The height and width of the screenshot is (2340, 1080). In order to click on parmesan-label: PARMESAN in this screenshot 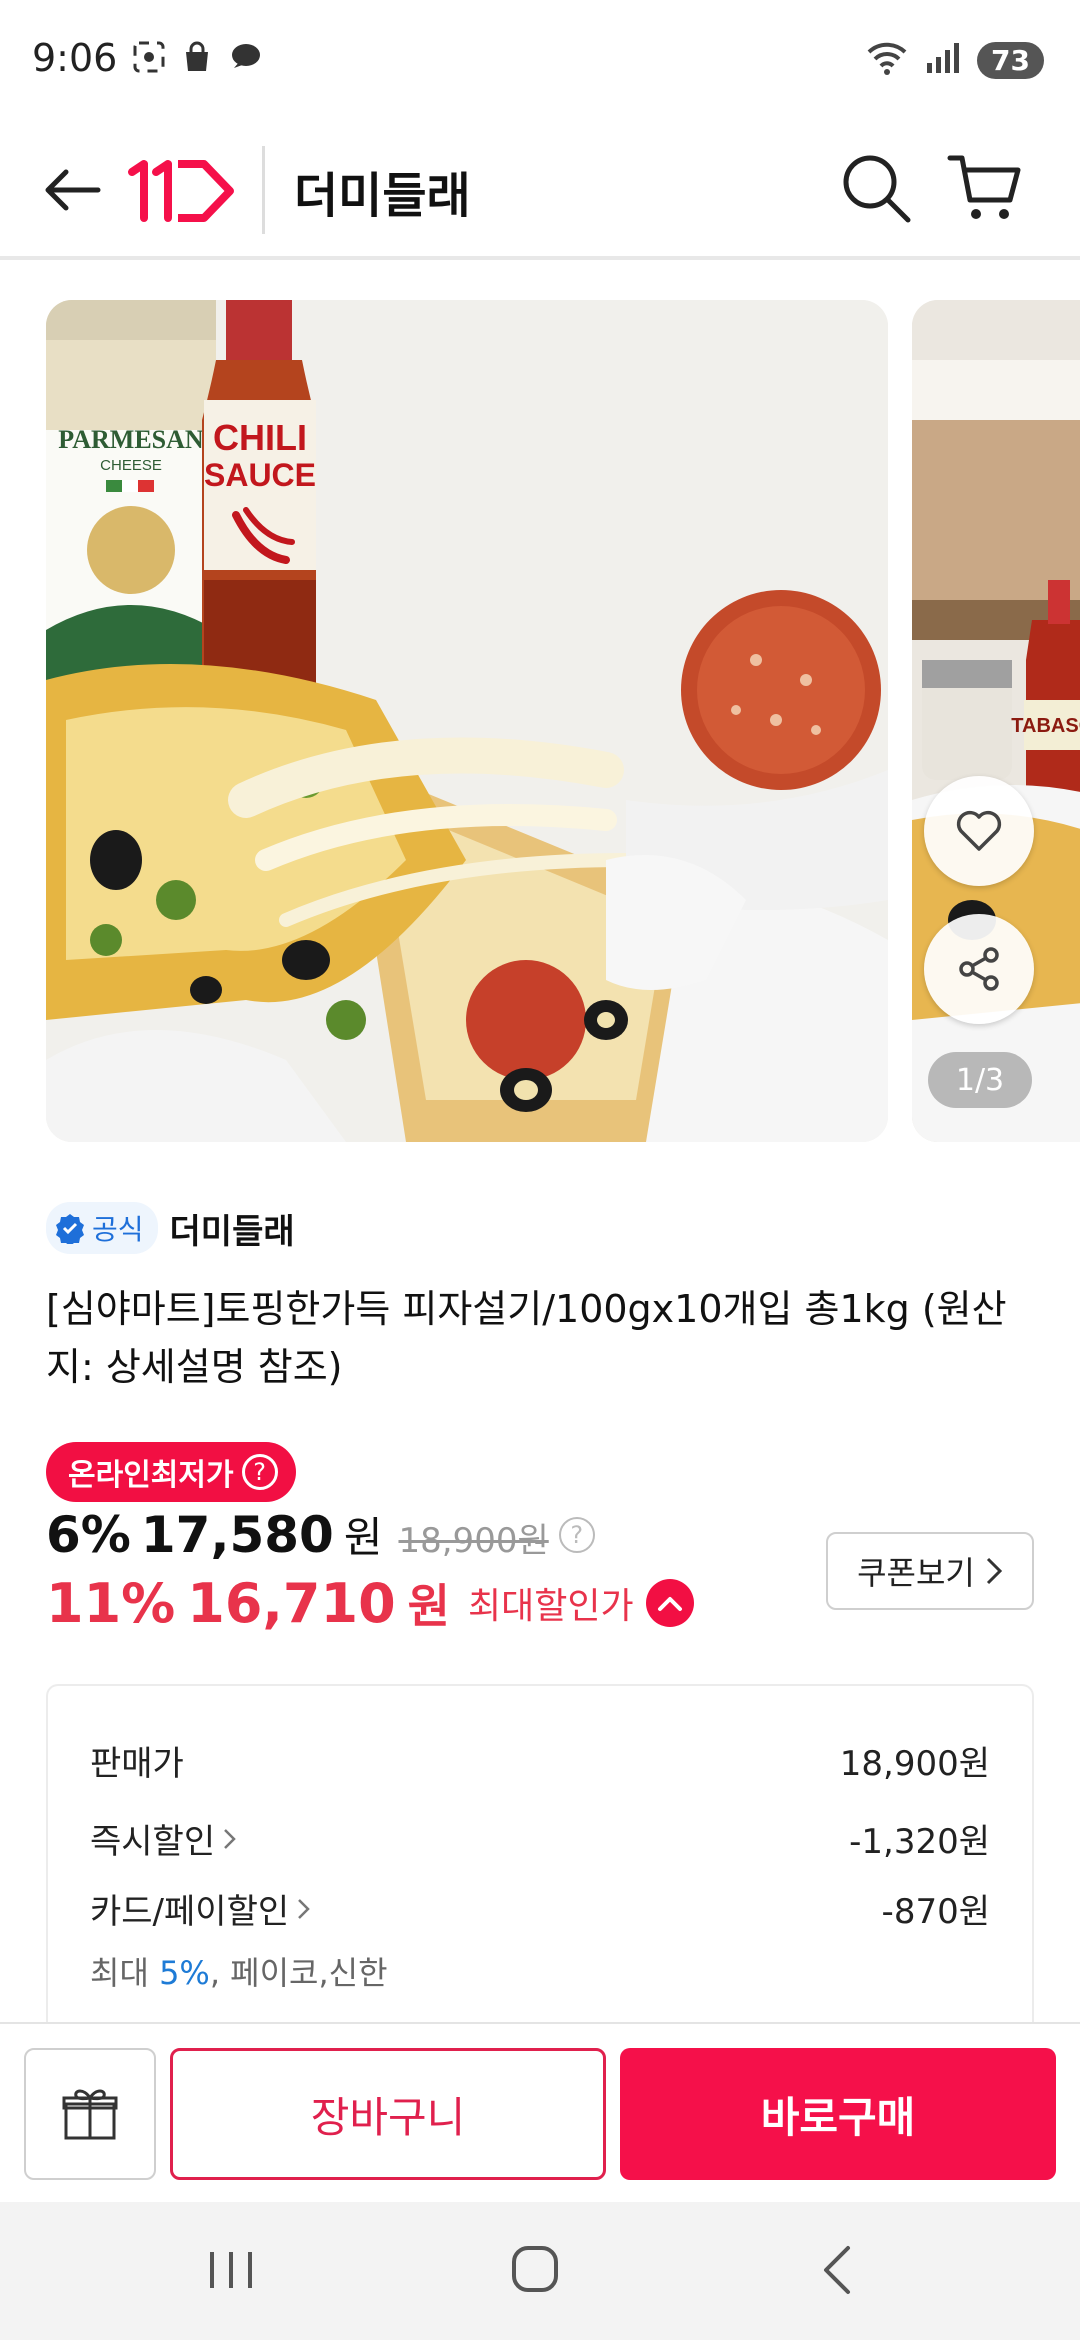, I will do `click(131, 439)`.